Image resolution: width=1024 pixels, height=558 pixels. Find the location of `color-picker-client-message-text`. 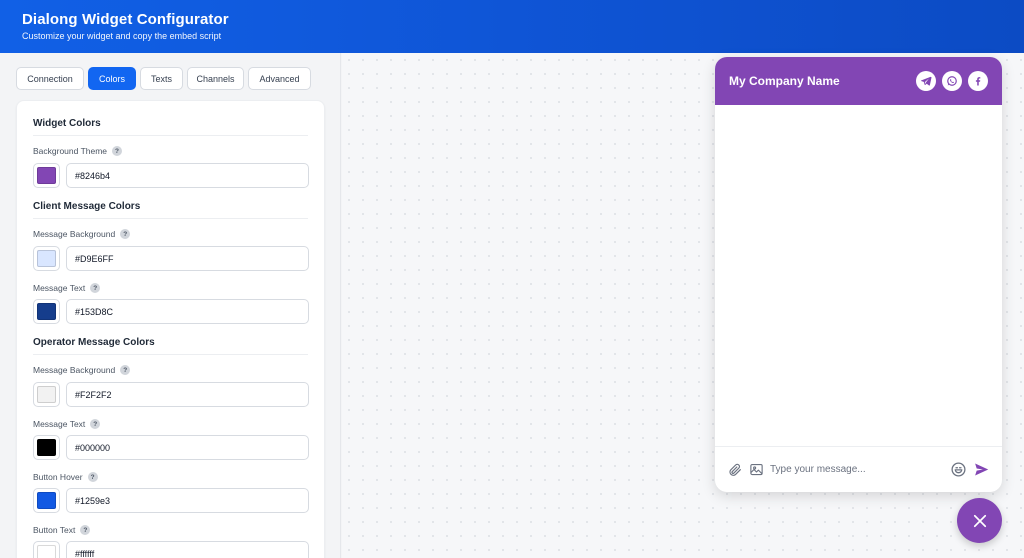

color-picker-client-message-text is located at coordinates (46, 311).